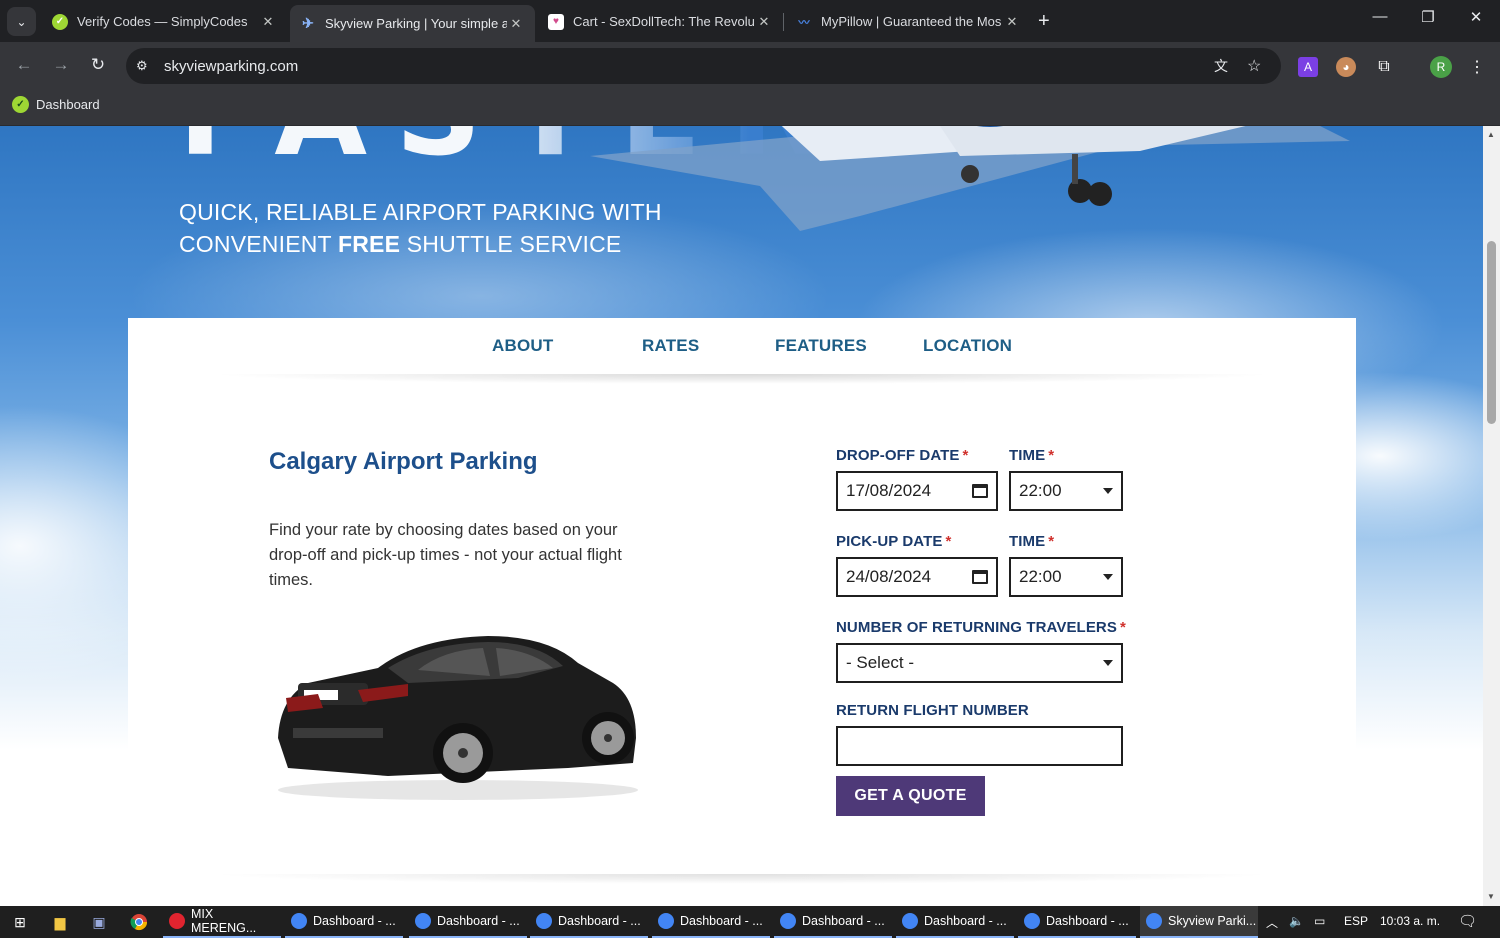 The width and height of the screenshot is (1500, 938). What do you see at coordinates (970, 178) in the screenshot?
I see `airplane-image` at bounding box center [970, 178].